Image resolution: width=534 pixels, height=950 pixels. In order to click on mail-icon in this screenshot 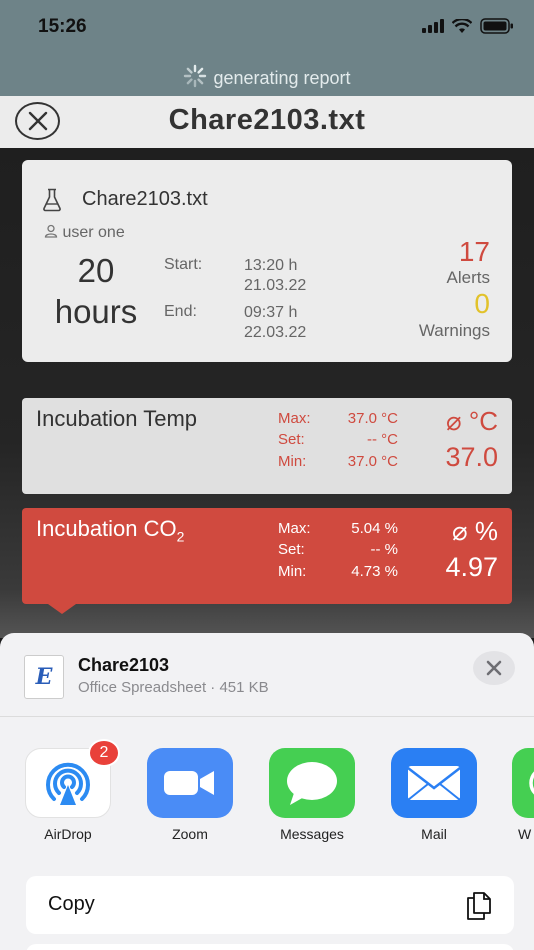, I will do `click(434, 783)`.